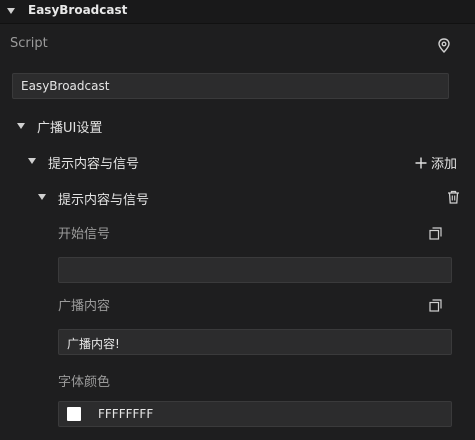 The height and width of the screenshot is (440, 475). I want to click on broadcast-ui-label: 广播UI设置, so click(69, 126).